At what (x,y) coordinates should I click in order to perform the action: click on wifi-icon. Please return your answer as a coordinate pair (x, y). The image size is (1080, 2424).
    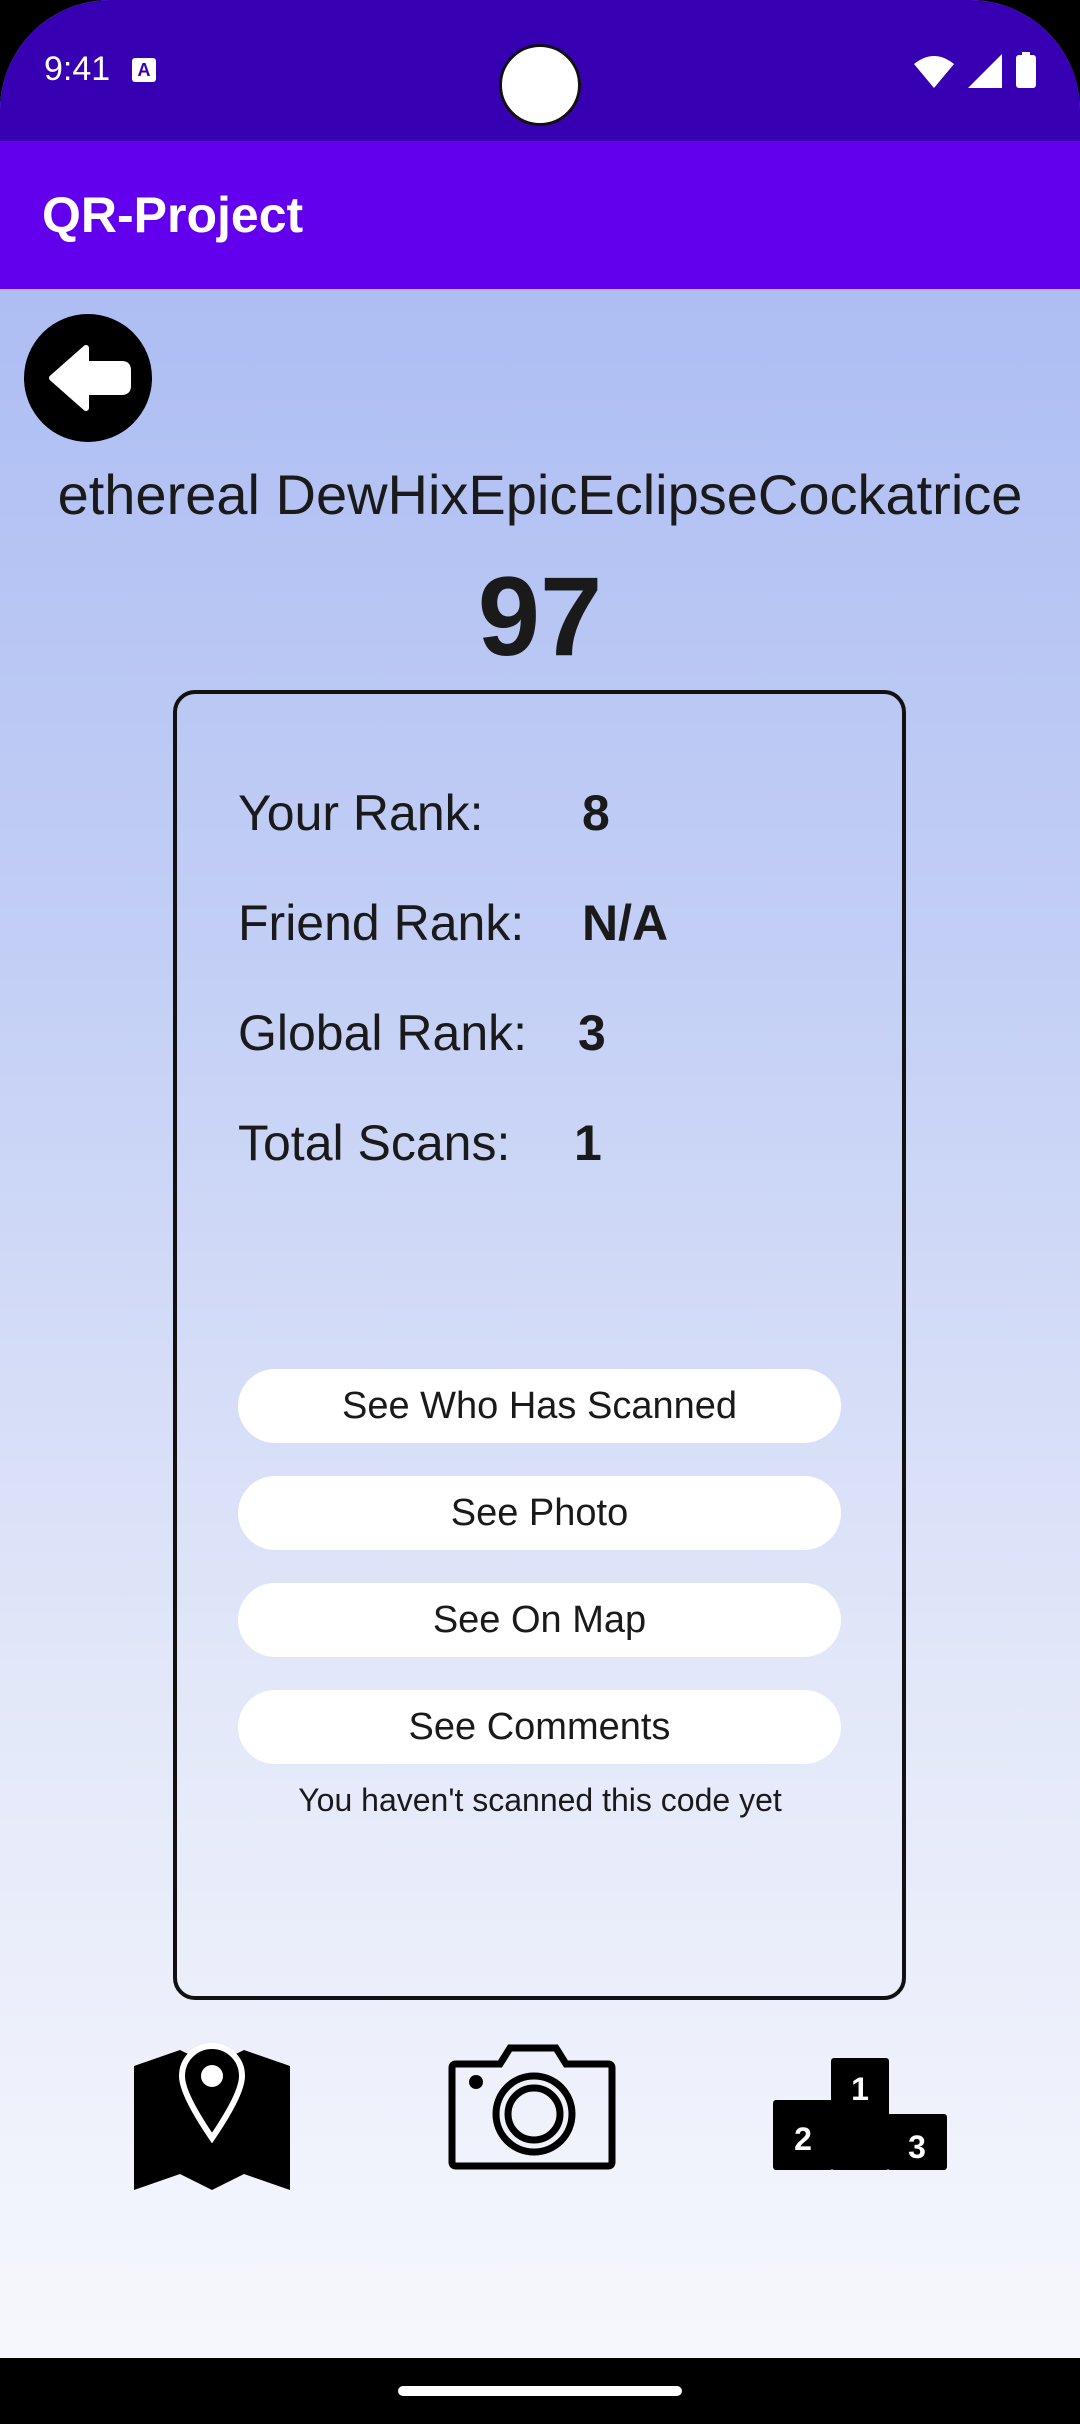
    Looking at the image, I should click on (934, 72).